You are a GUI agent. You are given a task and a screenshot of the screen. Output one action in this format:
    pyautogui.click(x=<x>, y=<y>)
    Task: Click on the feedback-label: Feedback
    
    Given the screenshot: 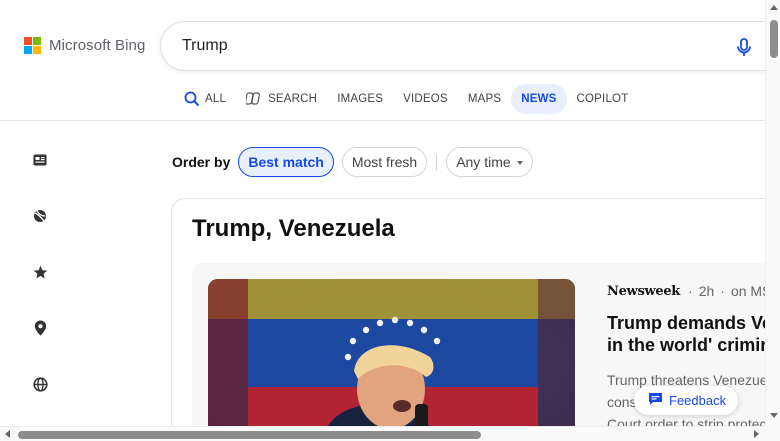 What is the action you would take?
    pyautogui.click(x=698, y=400)
    